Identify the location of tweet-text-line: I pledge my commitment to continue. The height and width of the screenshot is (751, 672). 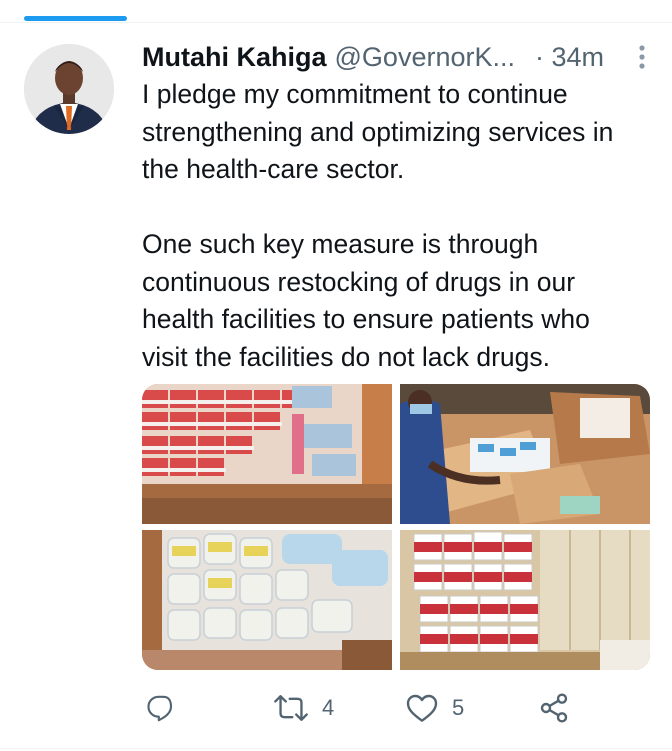
(355, 94).